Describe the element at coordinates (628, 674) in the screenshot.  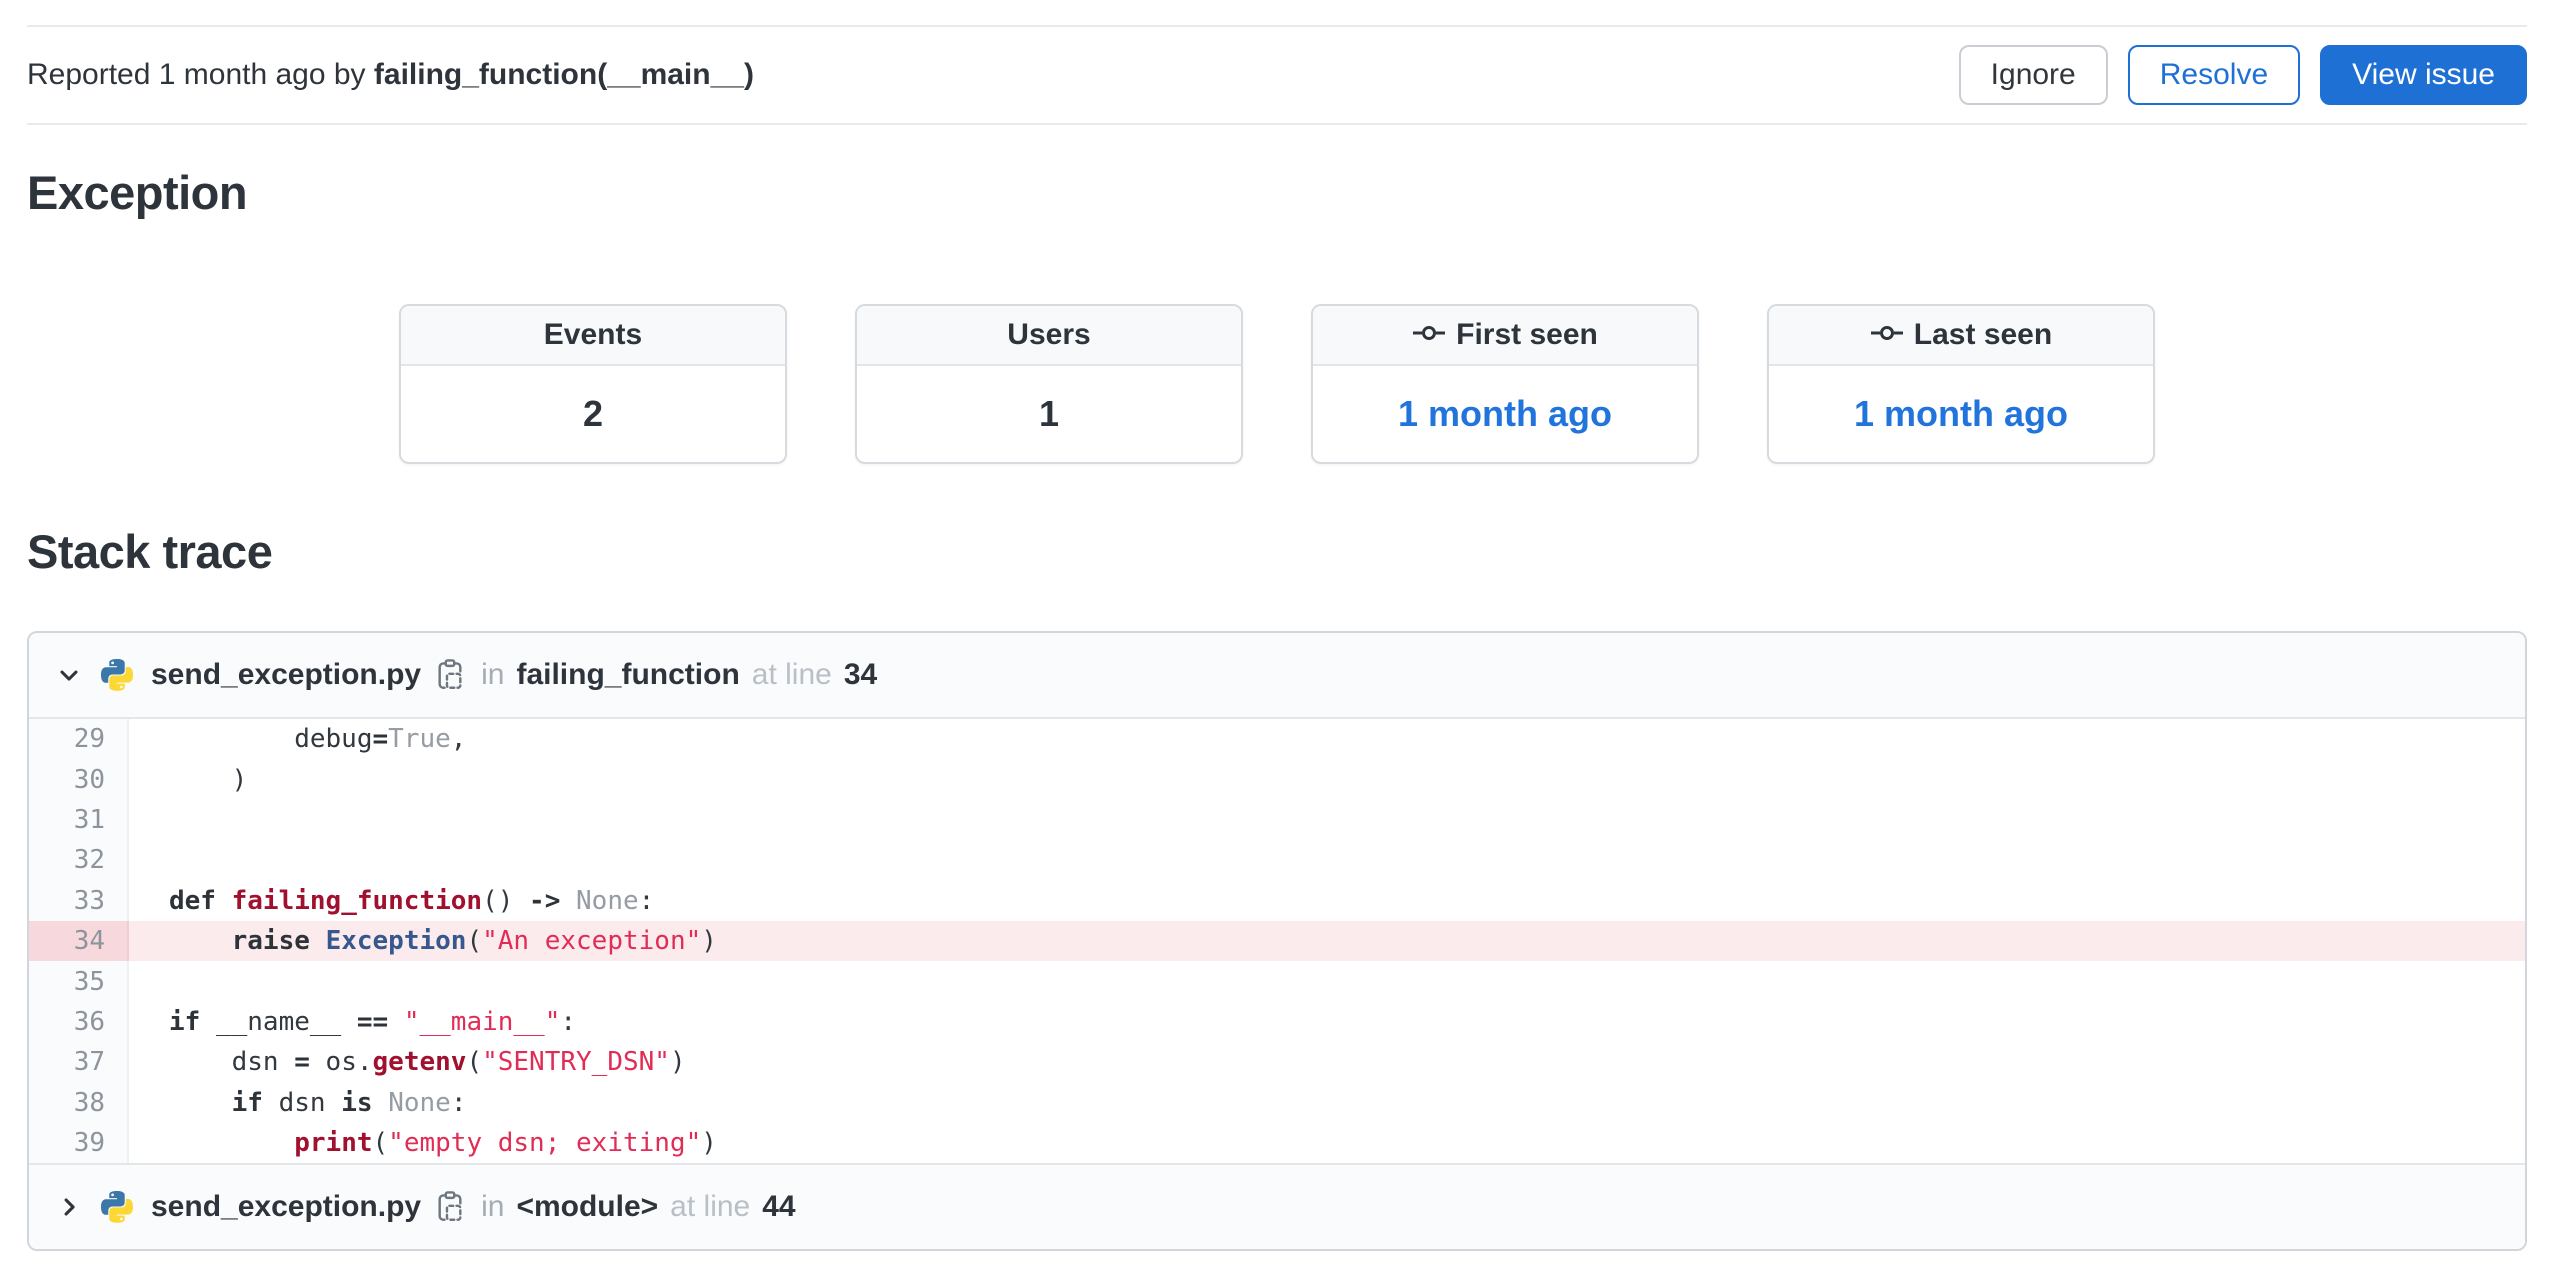
I see `frame-function: failing_function` at that location.